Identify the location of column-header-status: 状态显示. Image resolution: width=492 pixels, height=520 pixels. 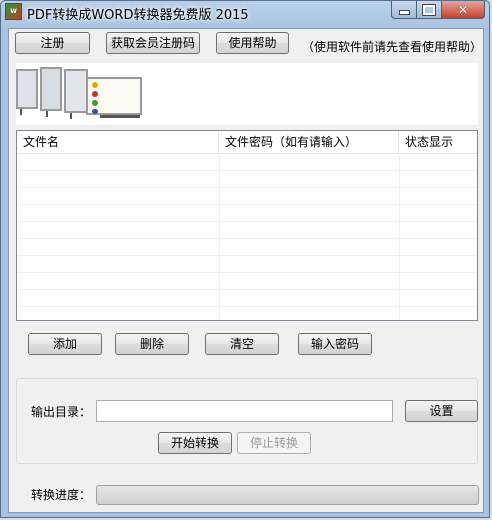
(438, 142).